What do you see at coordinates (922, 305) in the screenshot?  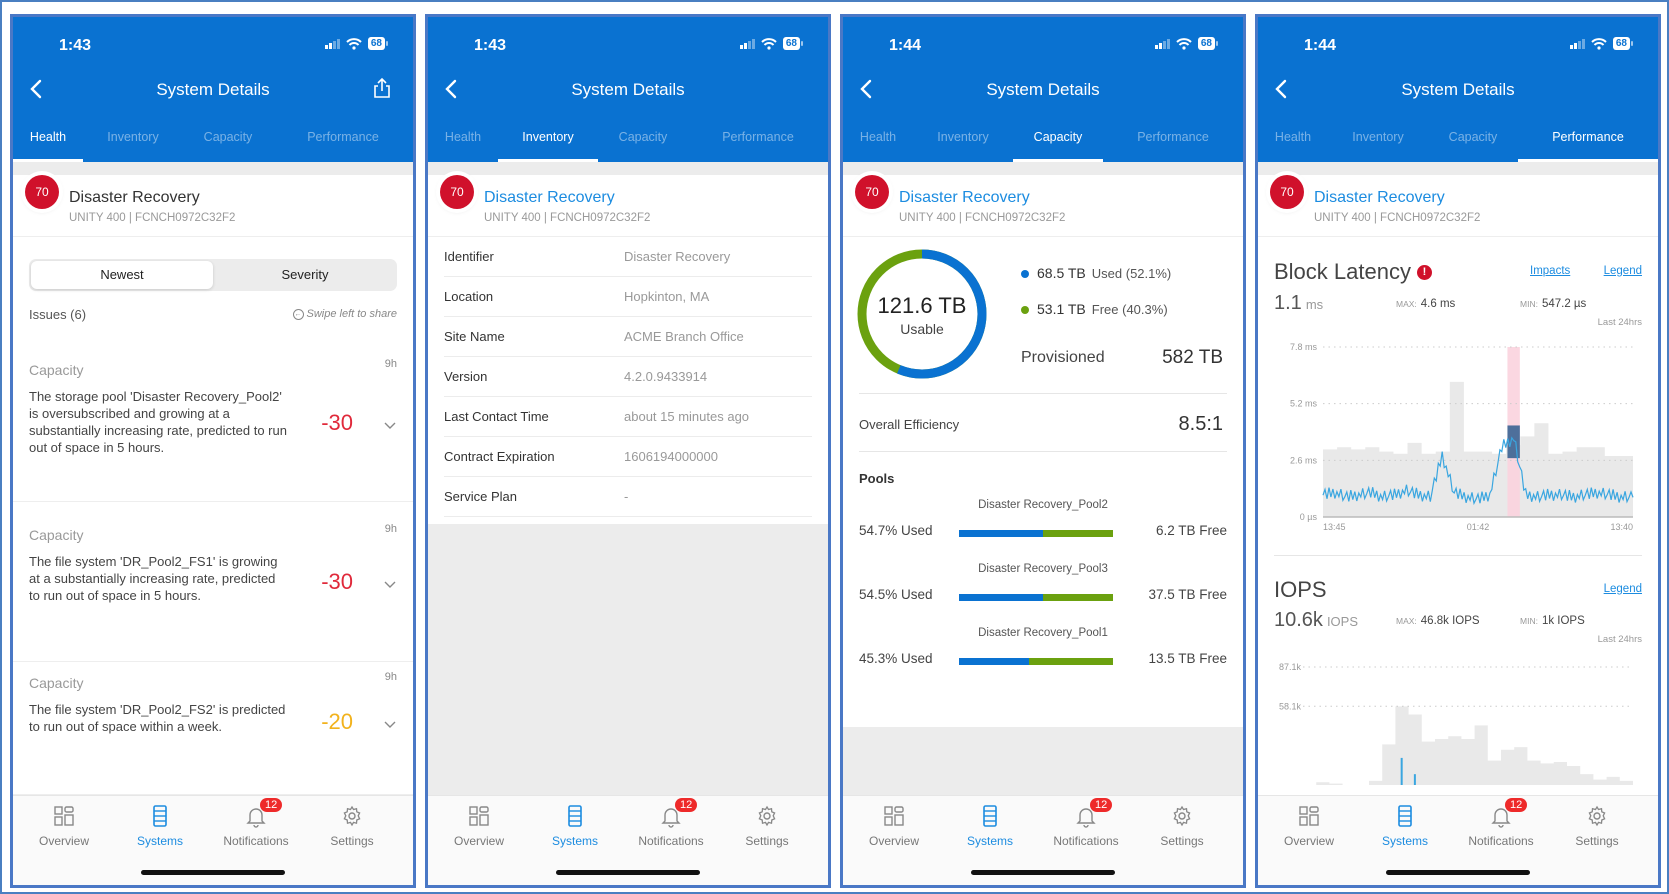 I see `usable-capacity-value: 121.6 TB` at bounding box center [922, 305].